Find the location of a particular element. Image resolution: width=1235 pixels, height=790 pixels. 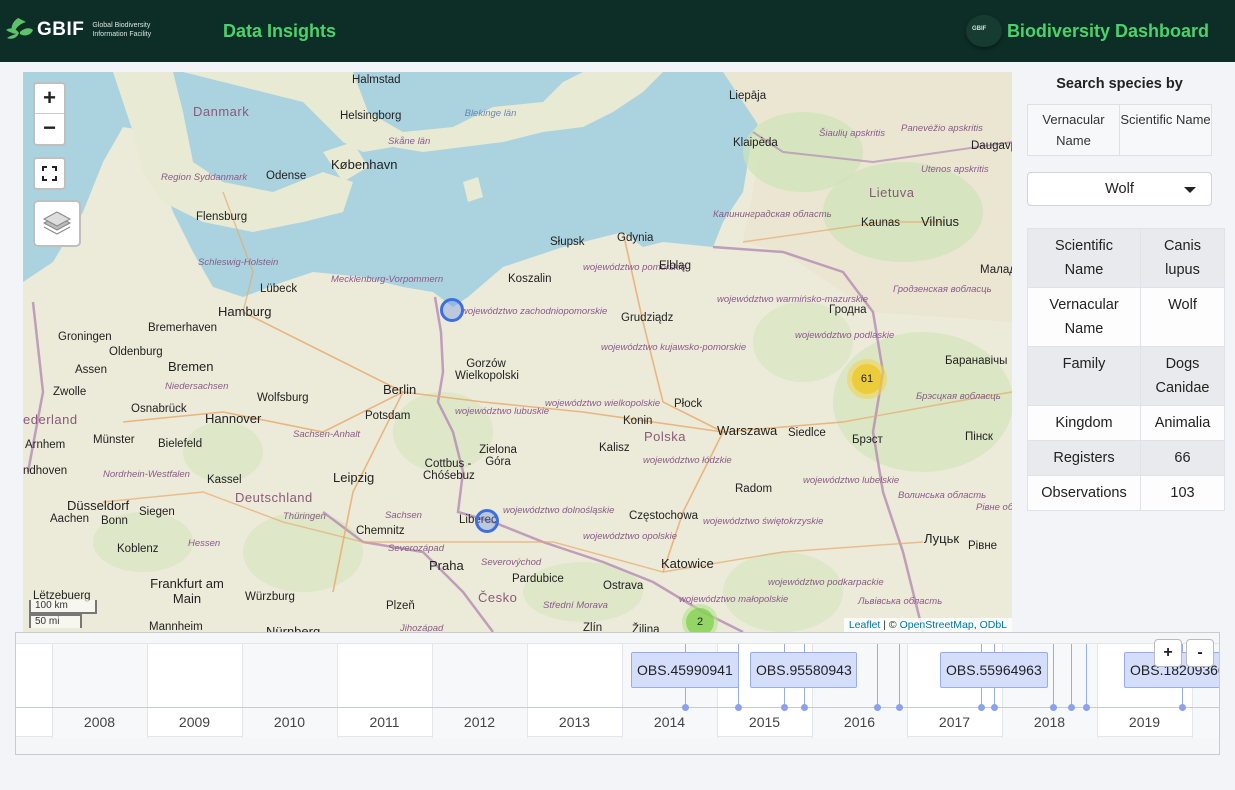

map-label: Šiaulių apskritis is located at coordinates (852, 133).